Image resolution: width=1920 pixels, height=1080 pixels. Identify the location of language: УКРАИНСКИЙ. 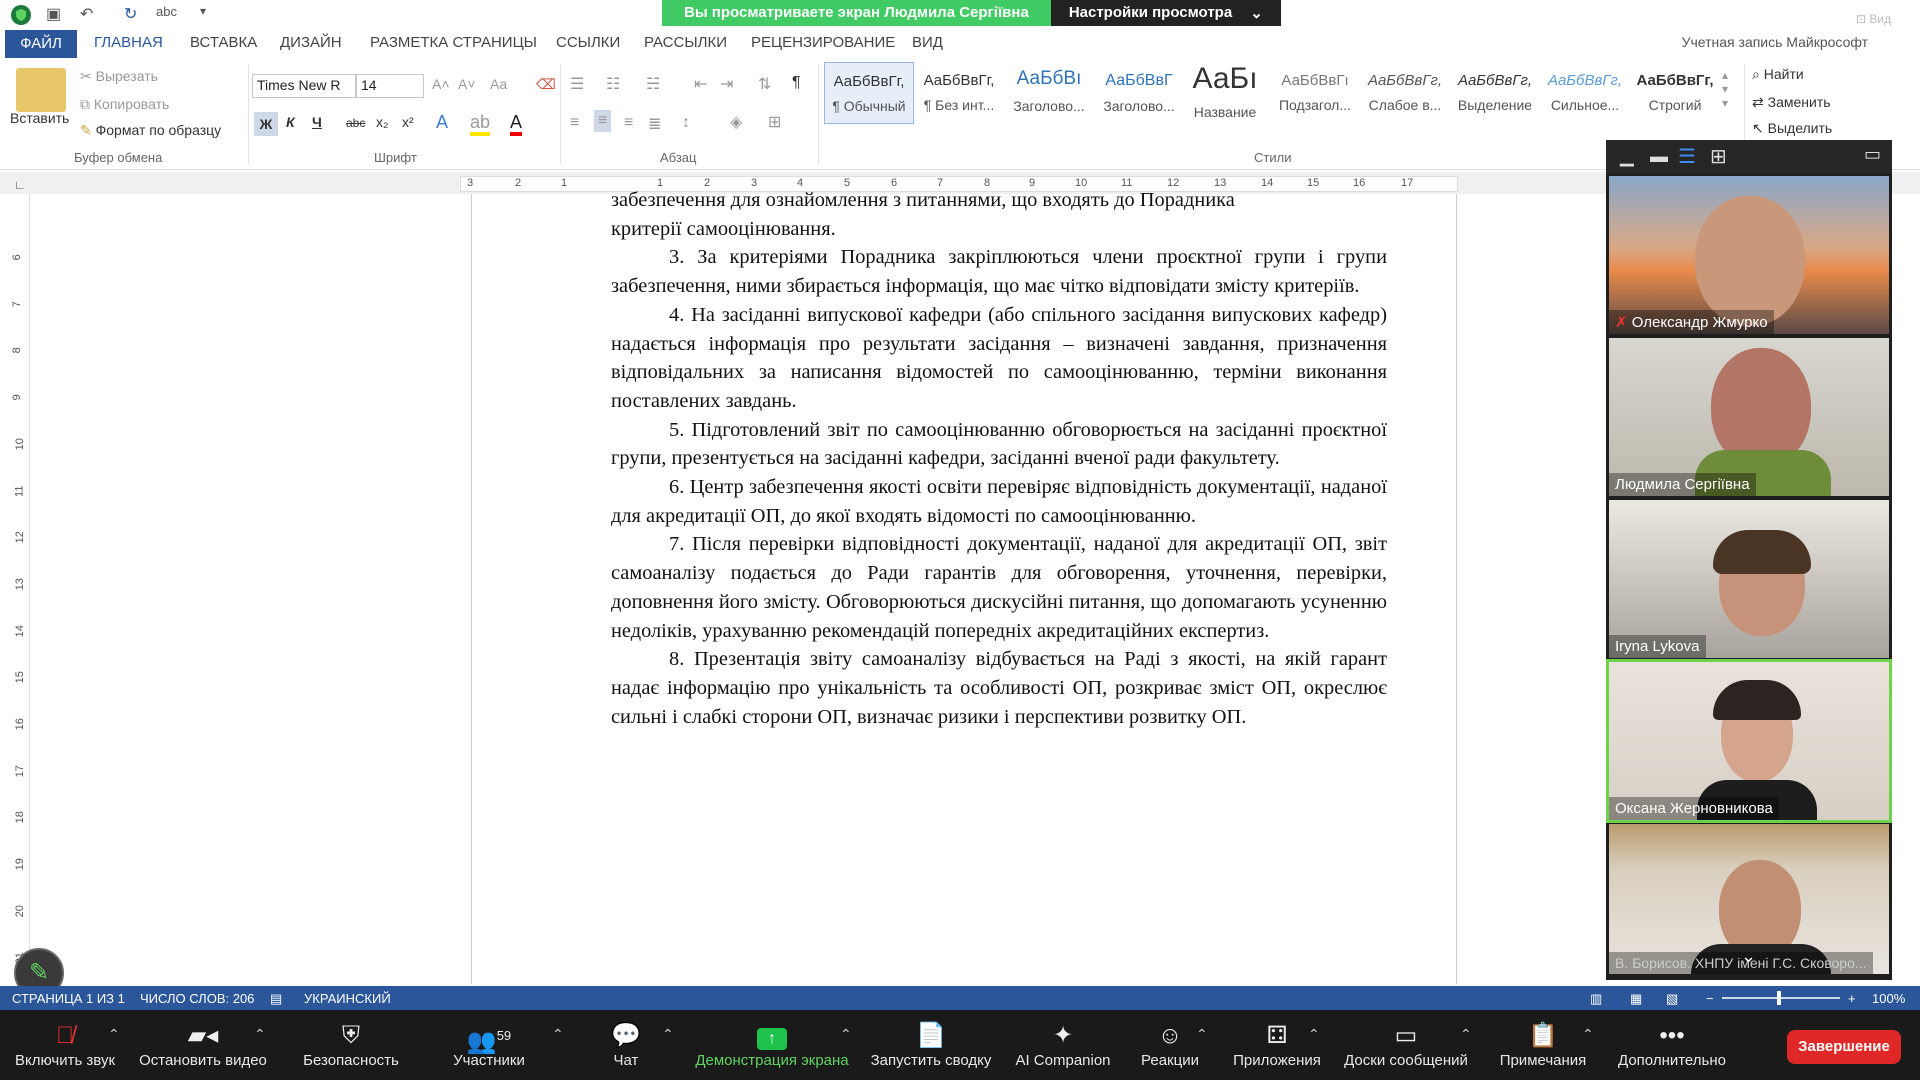
(347, 998).